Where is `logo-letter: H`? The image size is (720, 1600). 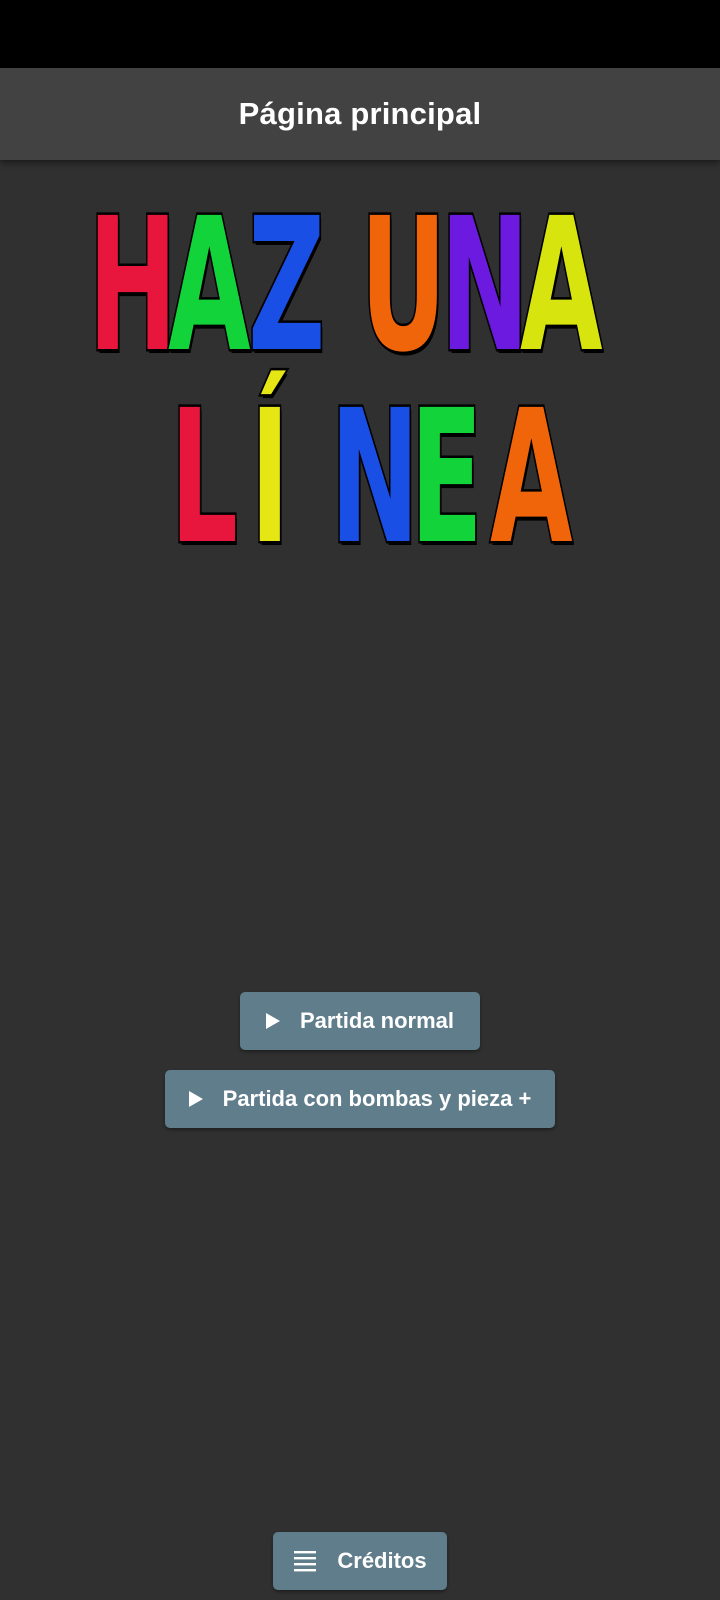
logo-letter: H is located at coordinates (133, 286).